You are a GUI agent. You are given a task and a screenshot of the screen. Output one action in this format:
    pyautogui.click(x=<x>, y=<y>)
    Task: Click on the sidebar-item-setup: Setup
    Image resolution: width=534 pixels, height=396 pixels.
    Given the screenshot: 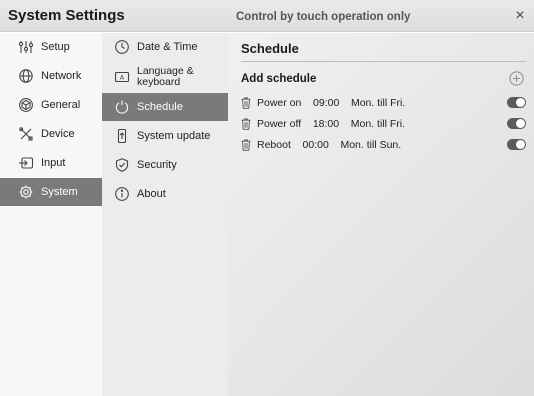 What is the action you would take?
    pyautogui.click(x=51, y=47)
    